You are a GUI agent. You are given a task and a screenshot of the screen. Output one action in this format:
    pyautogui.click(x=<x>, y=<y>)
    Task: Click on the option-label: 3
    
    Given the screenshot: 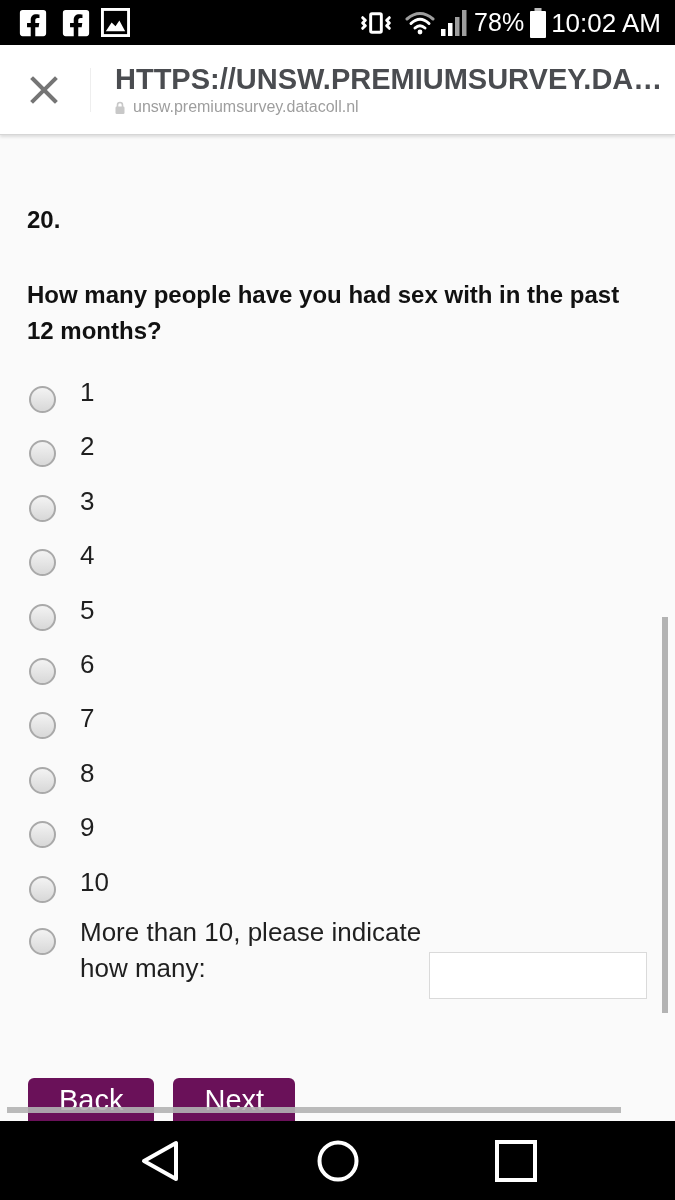 What is the action you would take?
    pyautogui.click(x=87, y=501)
    